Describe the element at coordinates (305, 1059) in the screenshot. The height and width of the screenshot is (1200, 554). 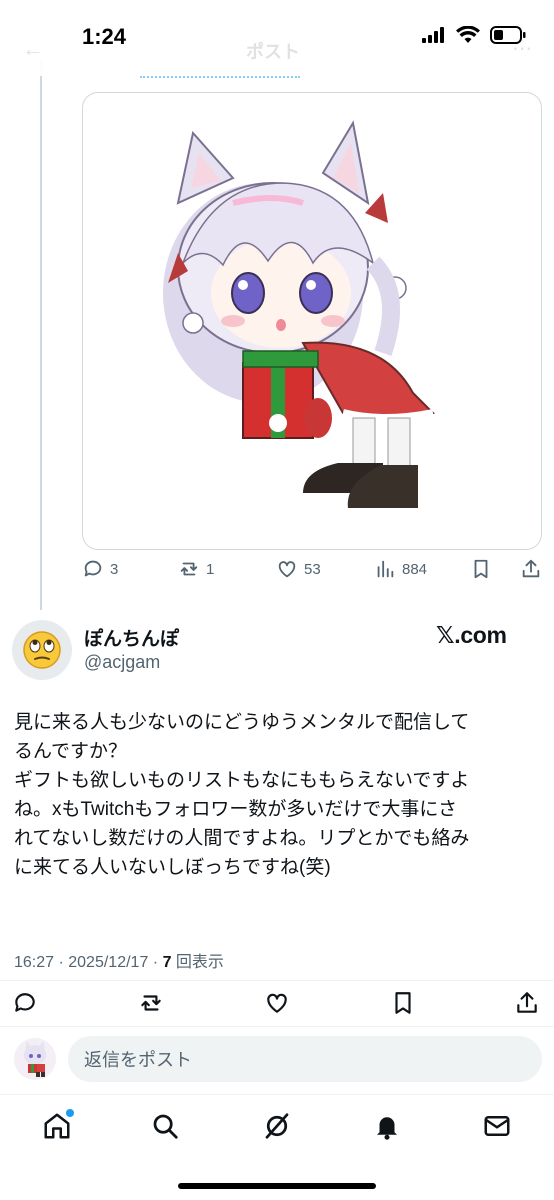
I see `reply-input: 返信をポスト` at that location.